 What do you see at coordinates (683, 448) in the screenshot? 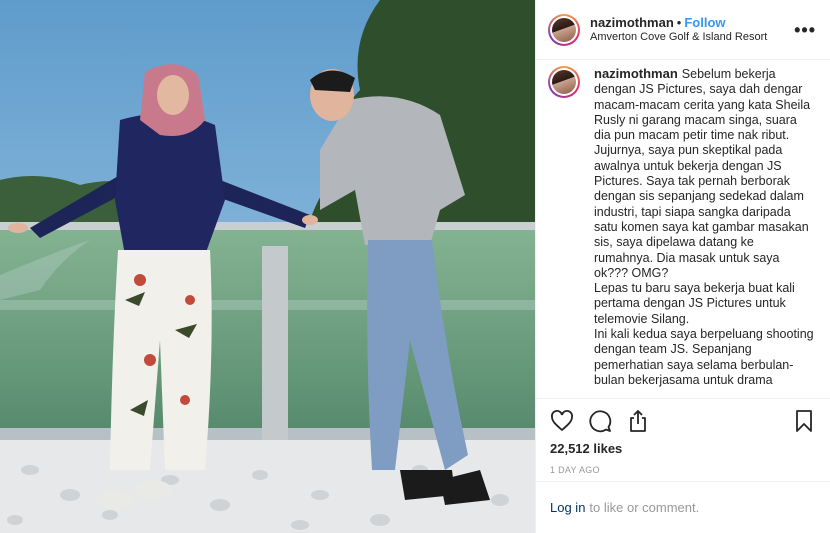
I see `likes-count: 22,512 likes` at bounding box center [683, 448].